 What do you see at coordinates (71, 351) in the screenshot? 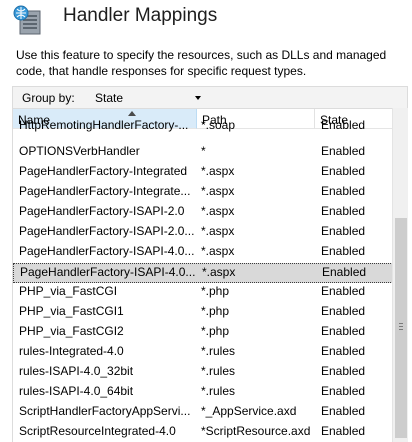
I see `cell-name: rules-Integrated-4.0` at bounding box center [71, 351].